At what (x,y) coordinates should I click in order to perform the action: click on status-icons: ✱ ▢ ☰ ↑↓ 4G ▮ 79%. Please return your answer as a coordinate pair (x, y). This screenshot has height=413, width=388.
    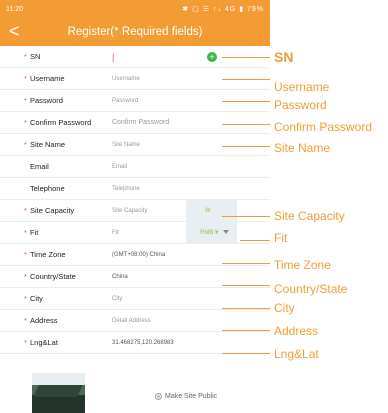
    Looking at the image, I should click on (223, 9).